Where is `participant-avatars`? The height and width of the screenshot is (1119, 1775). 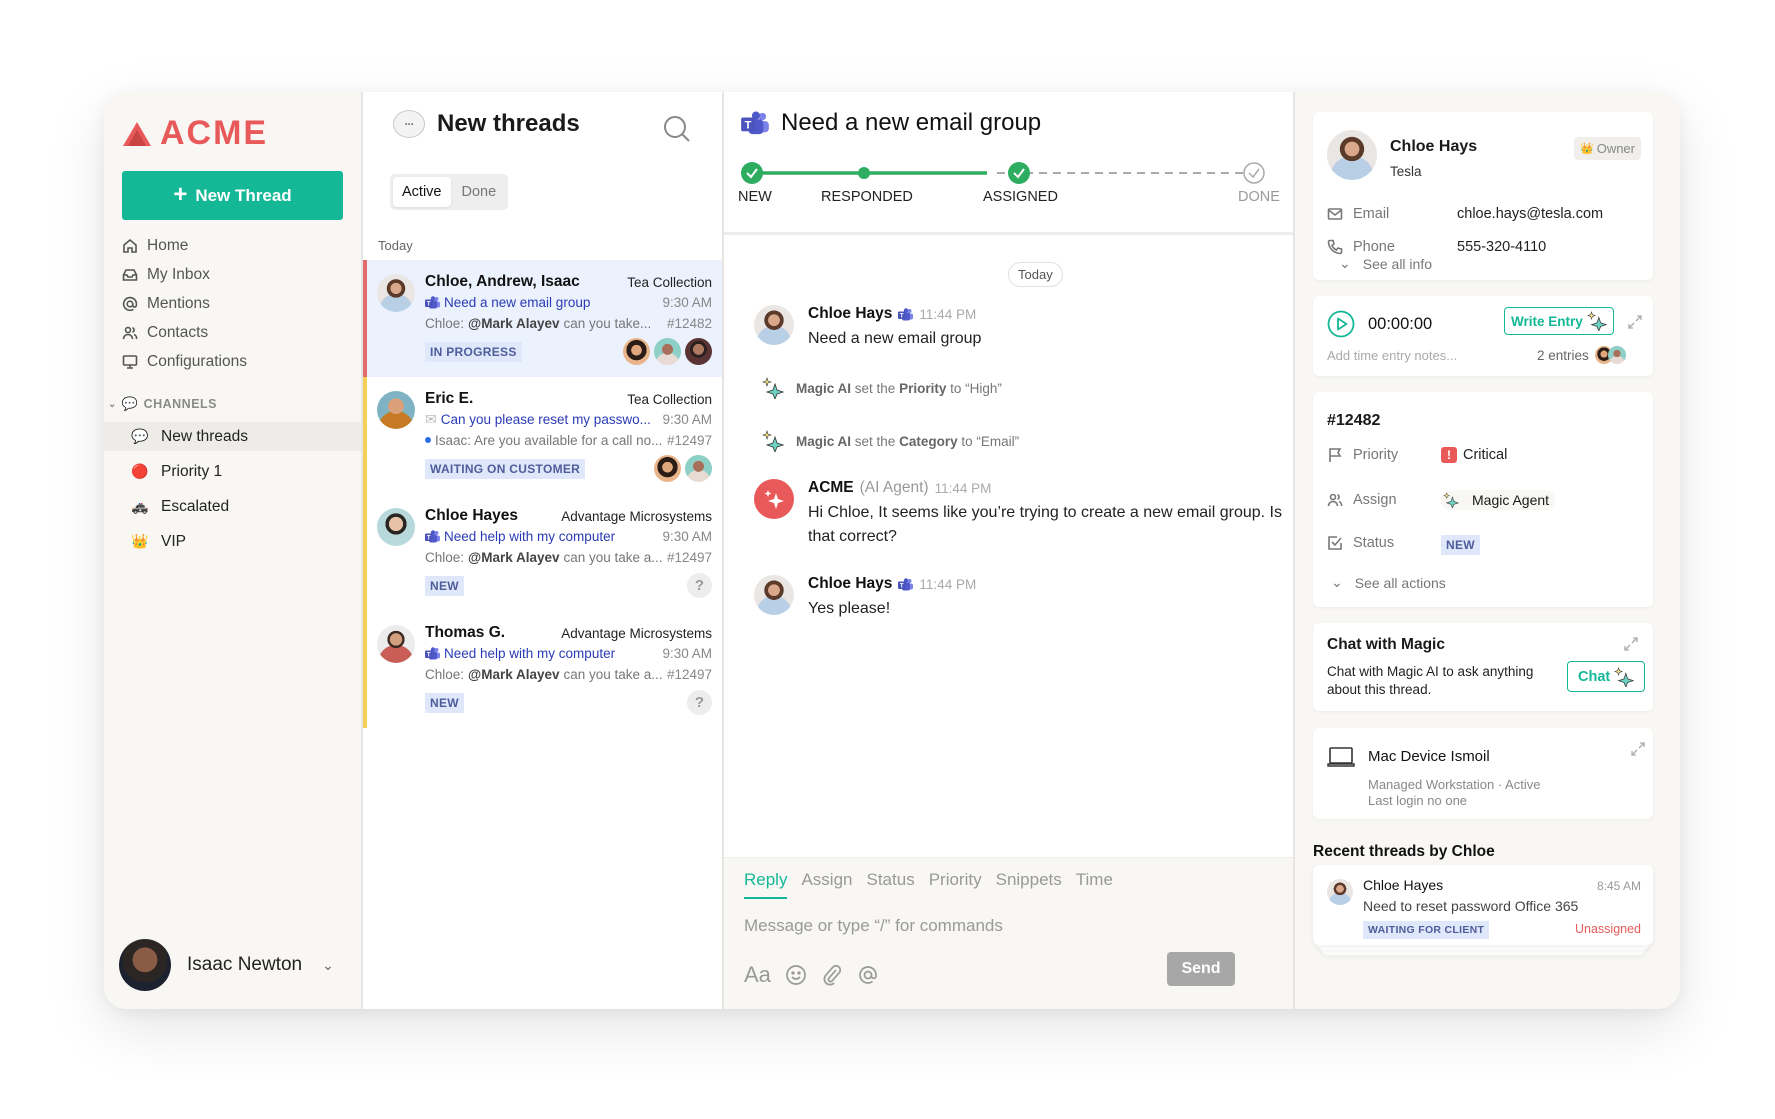 participant-avatars is located at coordinates (683, 468).